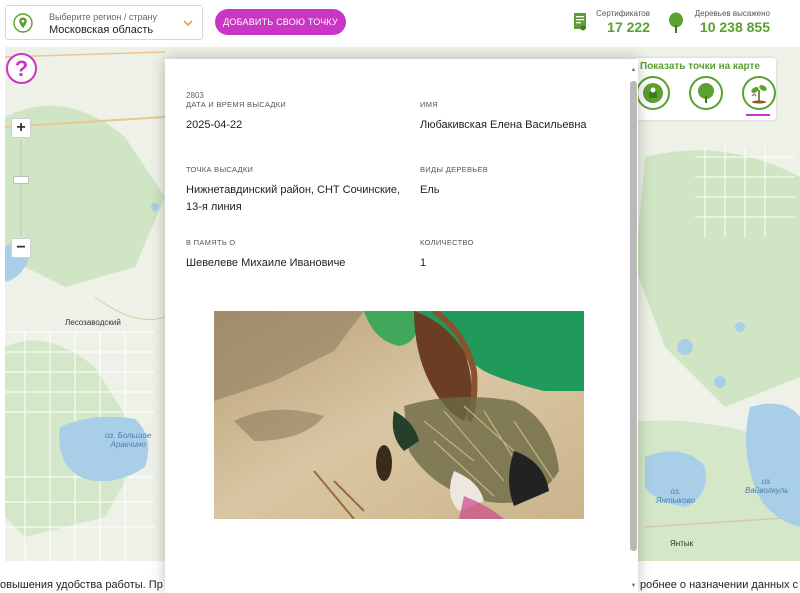  What do you see at coordinates (81, 585) in the screenshot?
I see `cookie-notice-left: овышения удобства работы. Пр` at bounding box center [81, 585].